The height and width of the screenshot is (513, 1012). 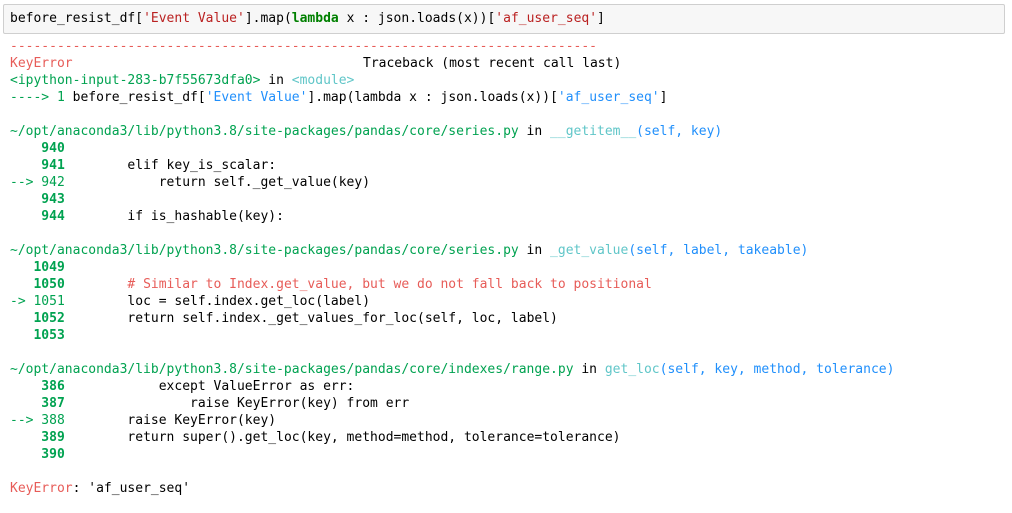 I want to click on frame-args: (self, key), so click(x=679, y=131).